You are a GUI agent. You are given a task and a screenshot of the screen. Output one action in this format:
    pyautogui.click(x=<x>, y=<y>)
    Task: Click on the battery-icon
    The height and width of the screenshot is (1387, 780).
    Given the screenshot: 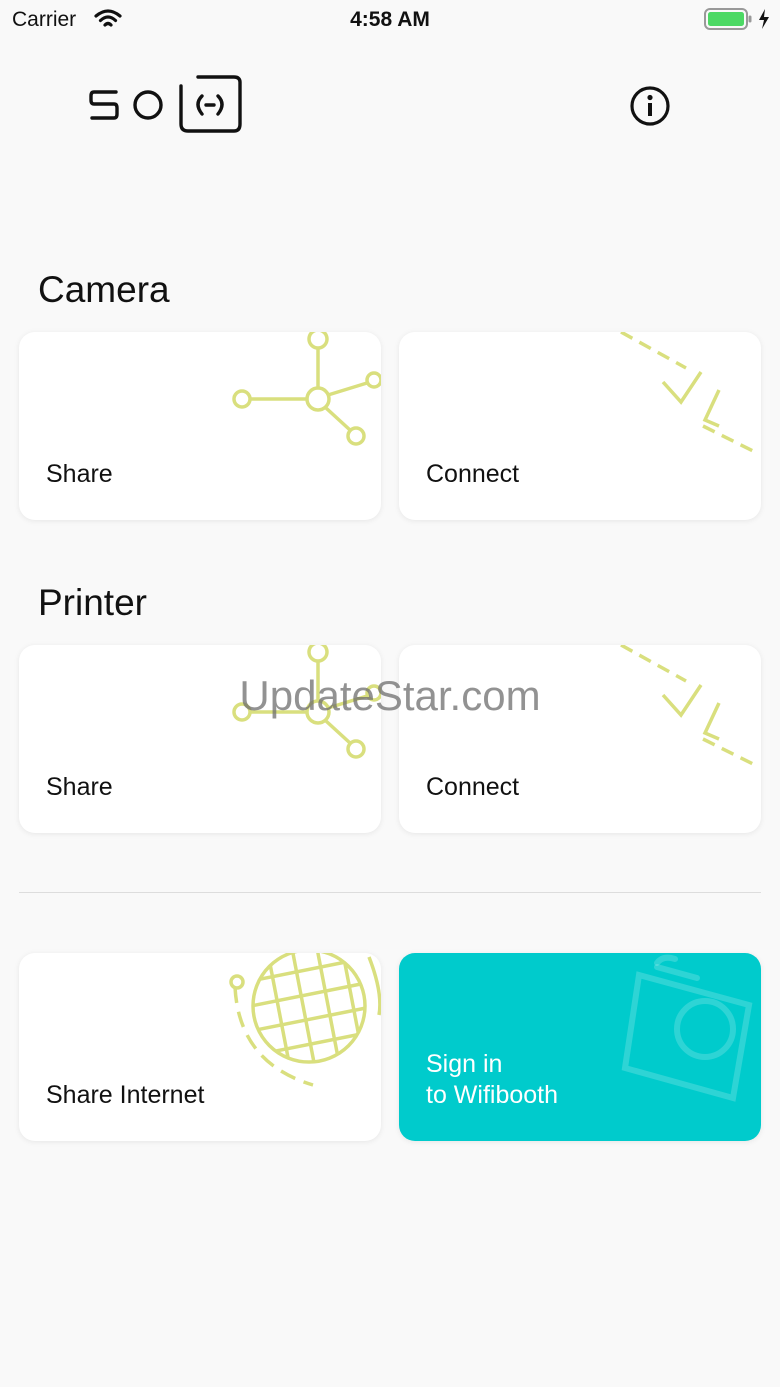 What is the action you would take?
    pyautogui.click(x=728, y=19)
    